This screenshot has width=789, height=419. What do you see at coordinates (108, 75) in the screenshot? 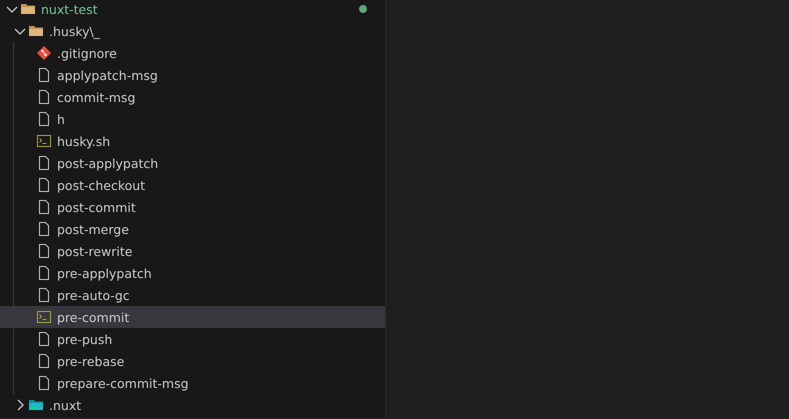
I see `file-name: applypatch-msg` at bounding box center [108, 75].